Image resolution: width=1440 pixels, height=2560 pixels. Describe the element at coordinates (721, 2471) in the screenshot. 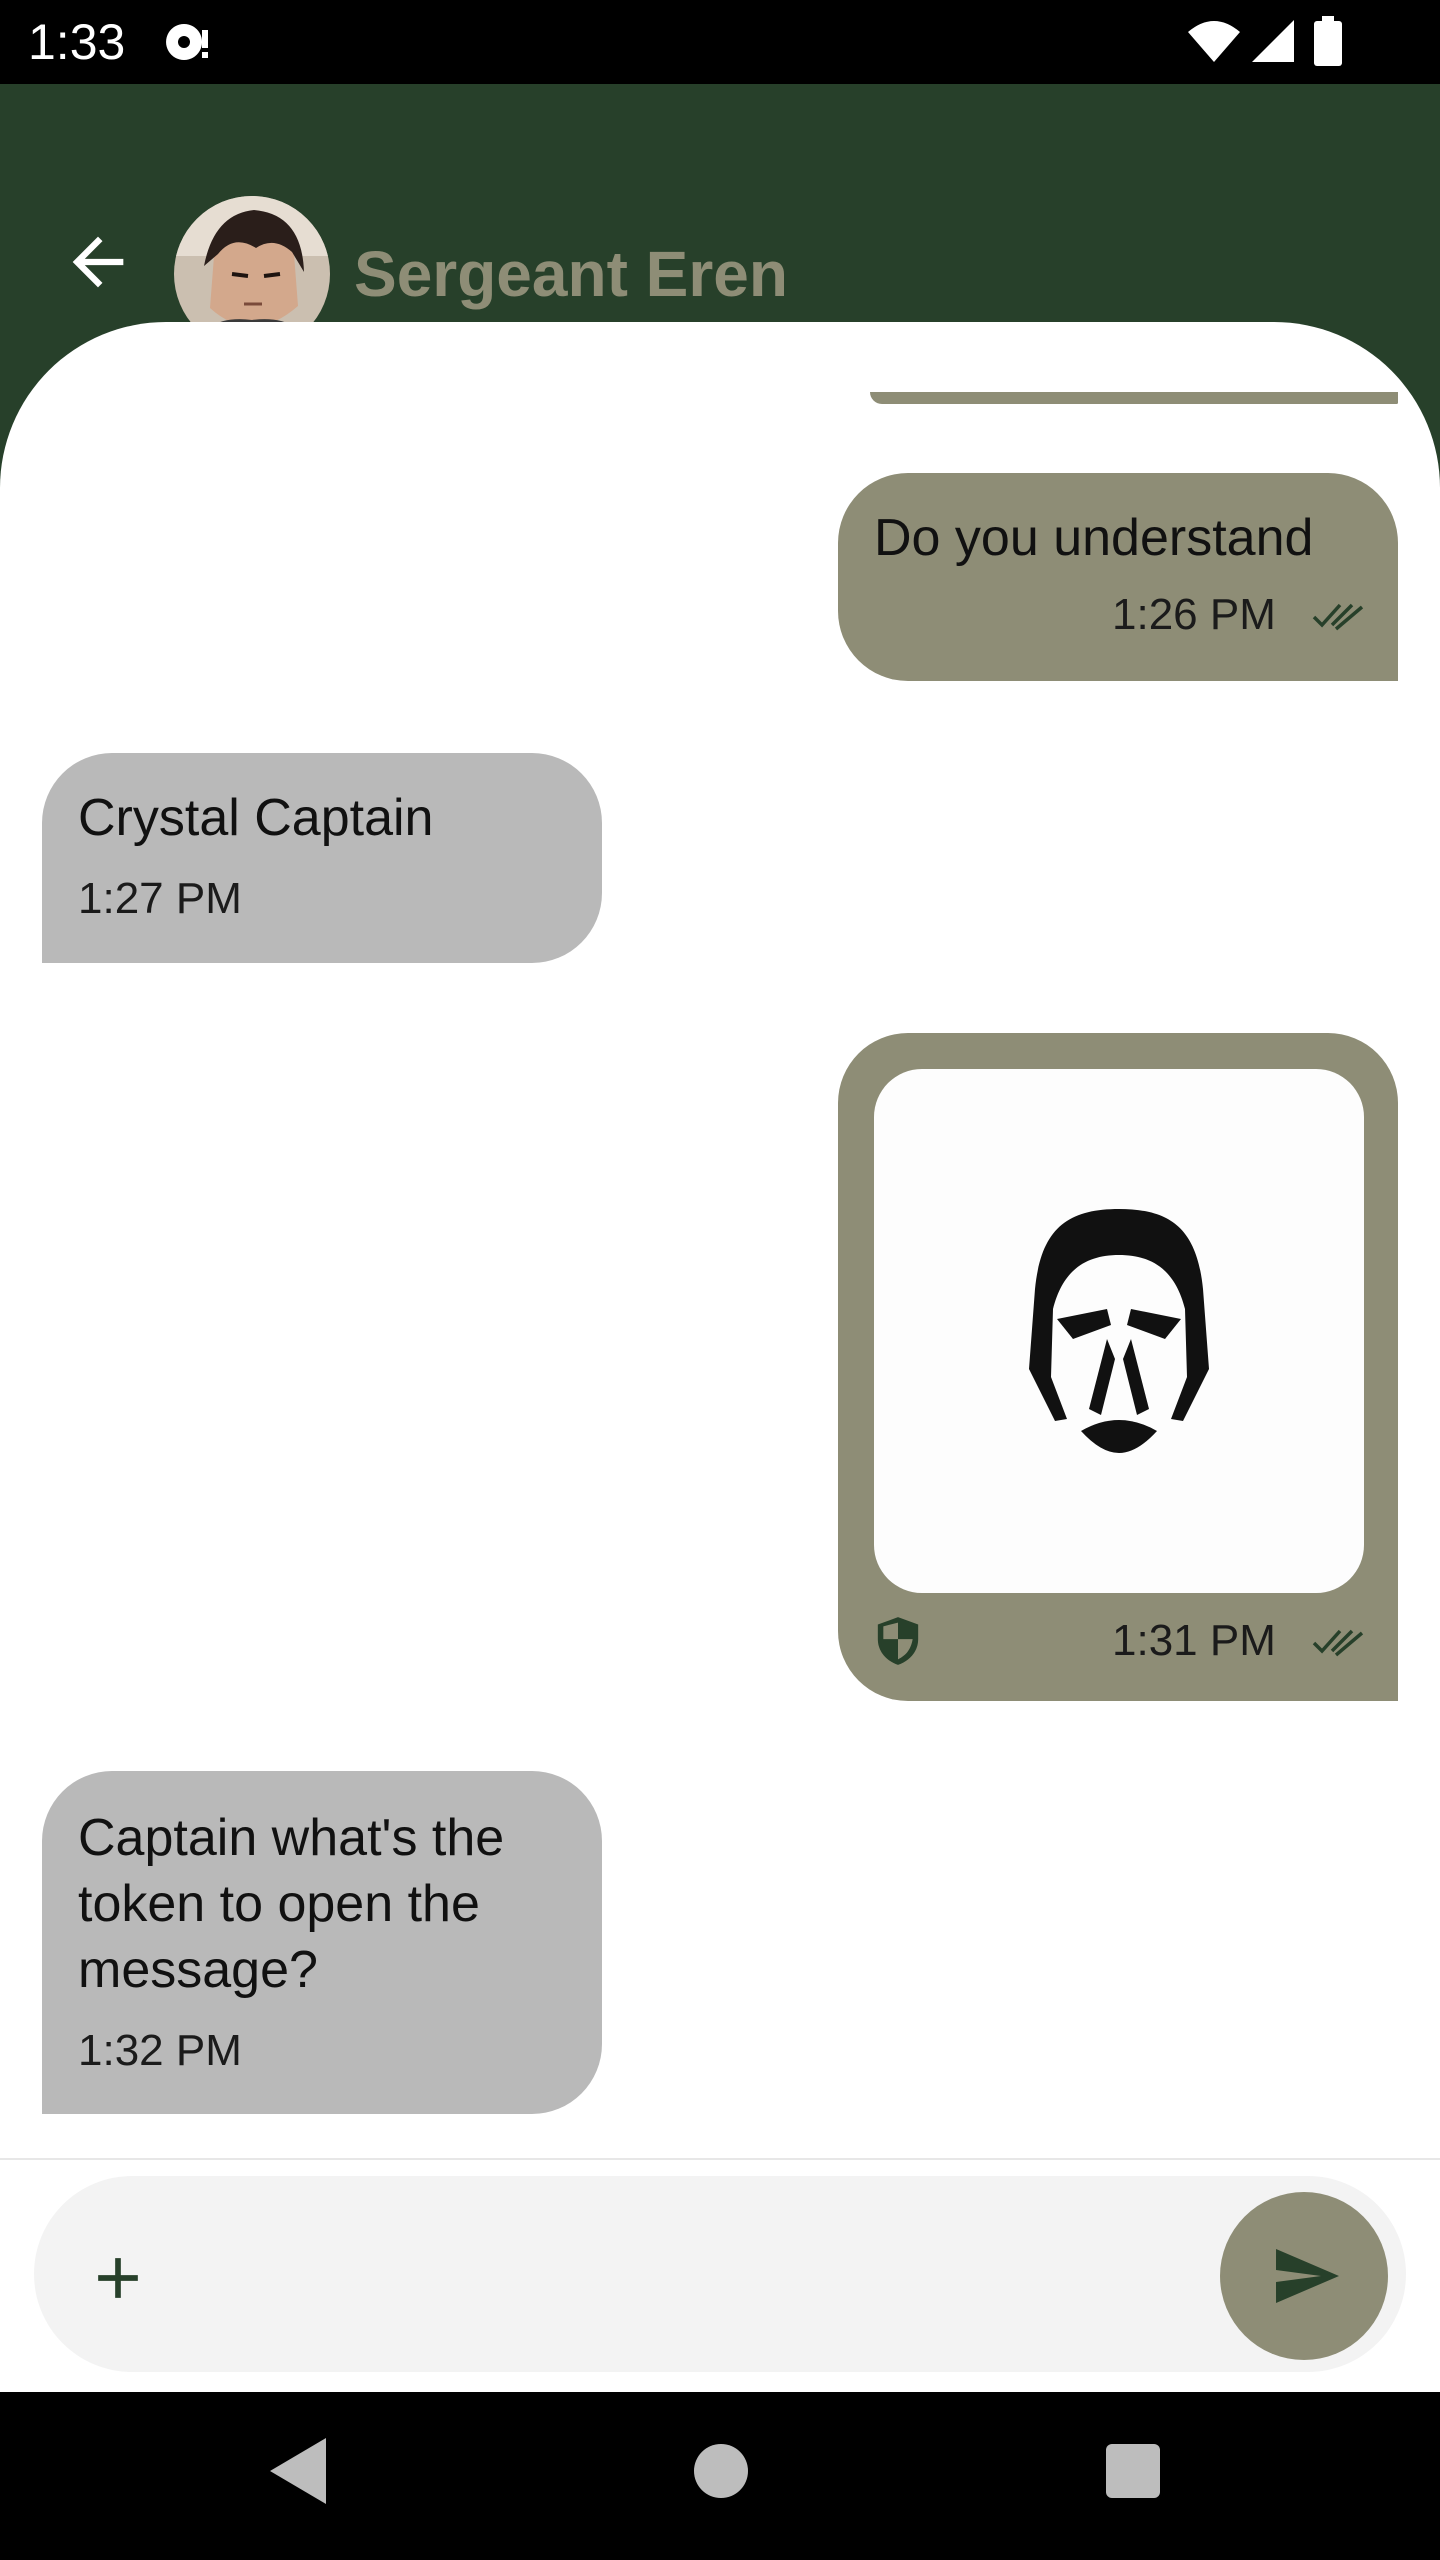

I see `nav-home-icon` at that location.